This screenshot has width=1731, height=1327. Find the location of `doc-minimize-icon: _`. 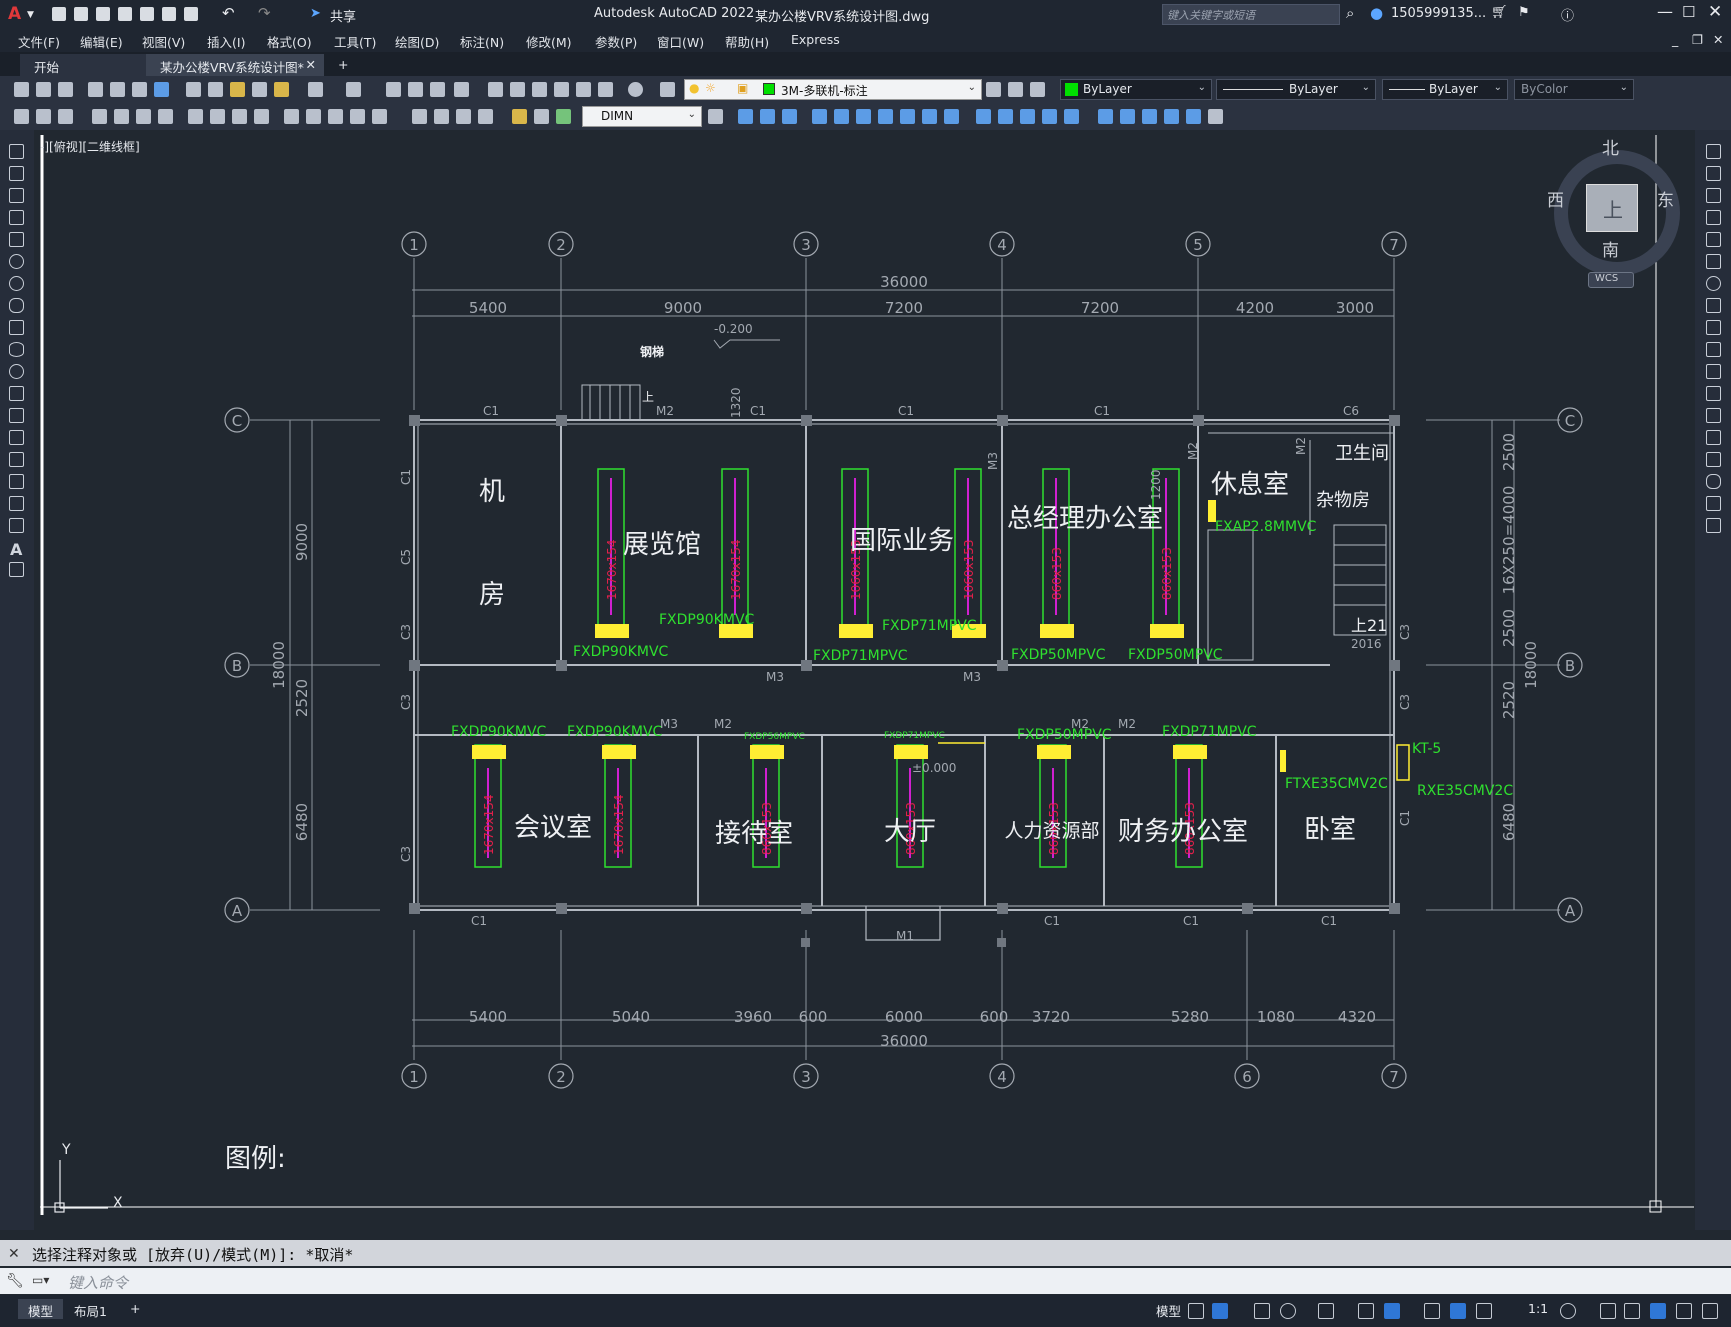

doc-minimize-icon: _ is located at coordinates (1675, 39).